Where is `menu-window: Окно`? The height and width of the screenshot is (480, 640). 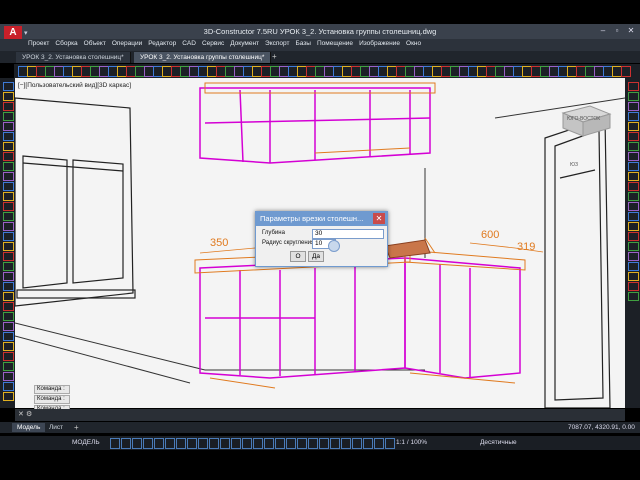
menu-window: Окно is located at coordinates (413, 43).